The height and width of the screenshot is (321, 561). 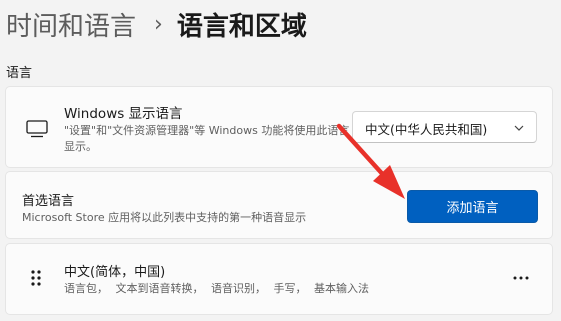 I want to click on language-name: 中文(简体，中国), so click(x=115, y=272).